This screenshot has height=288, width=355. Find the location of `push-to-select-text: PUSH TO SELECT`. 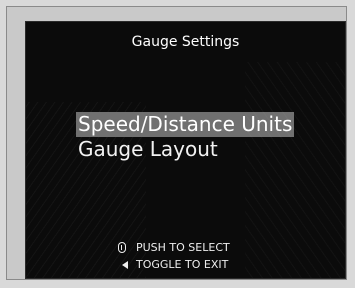

push-to-select-text: PUSH TO SELECT is located at coordinates (183, 247).